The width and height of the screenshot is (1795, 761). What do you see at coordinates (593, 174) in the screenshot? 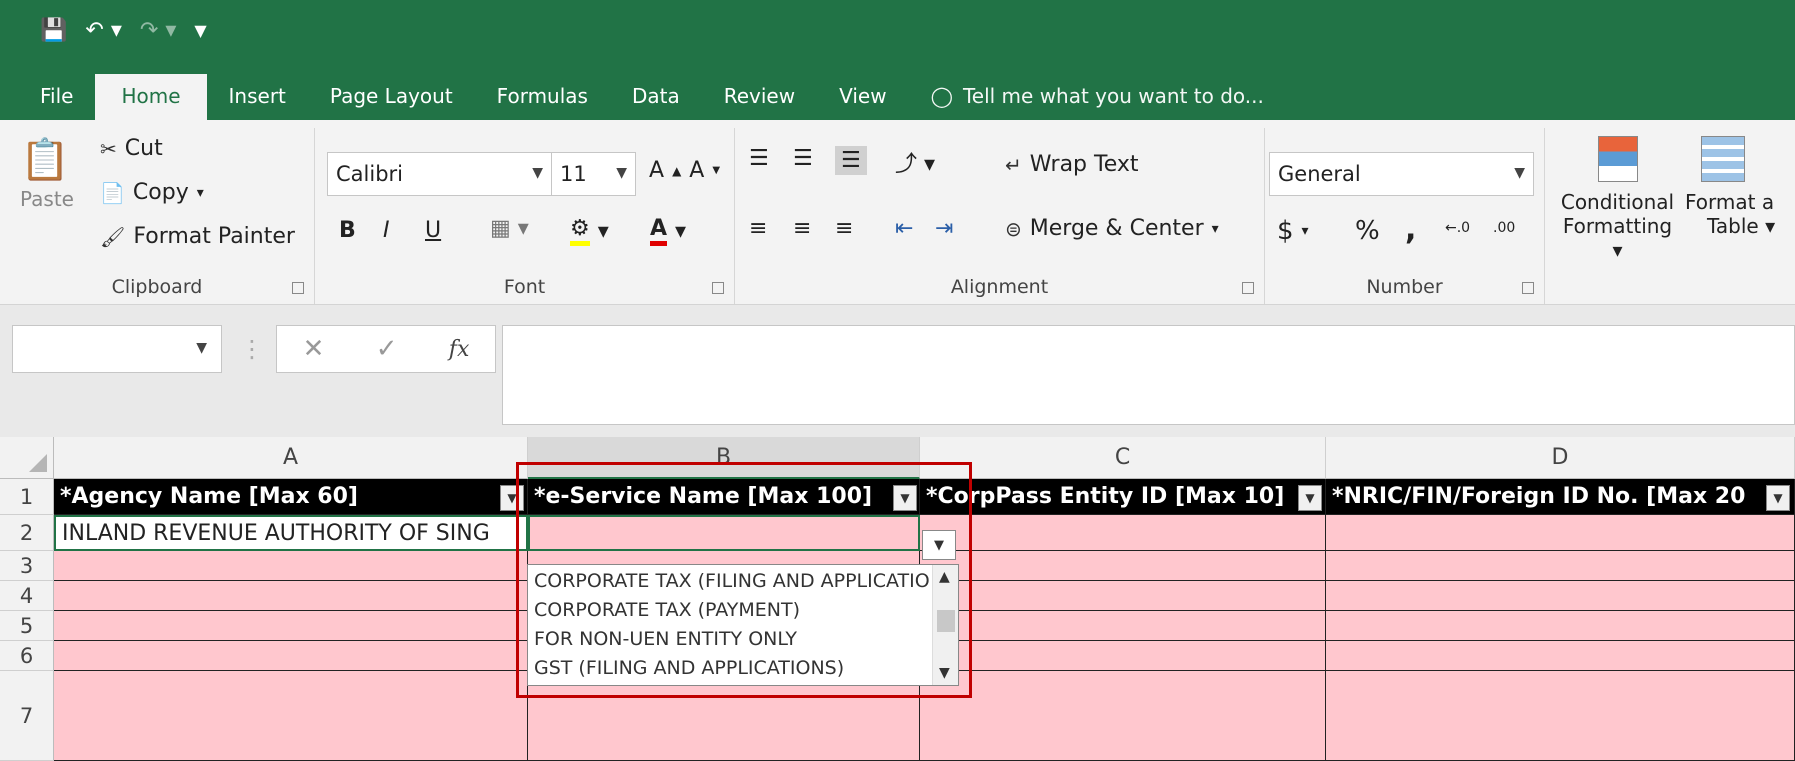
I see `font-size-combo: 11 ▼` at bounding box center [593, 174].